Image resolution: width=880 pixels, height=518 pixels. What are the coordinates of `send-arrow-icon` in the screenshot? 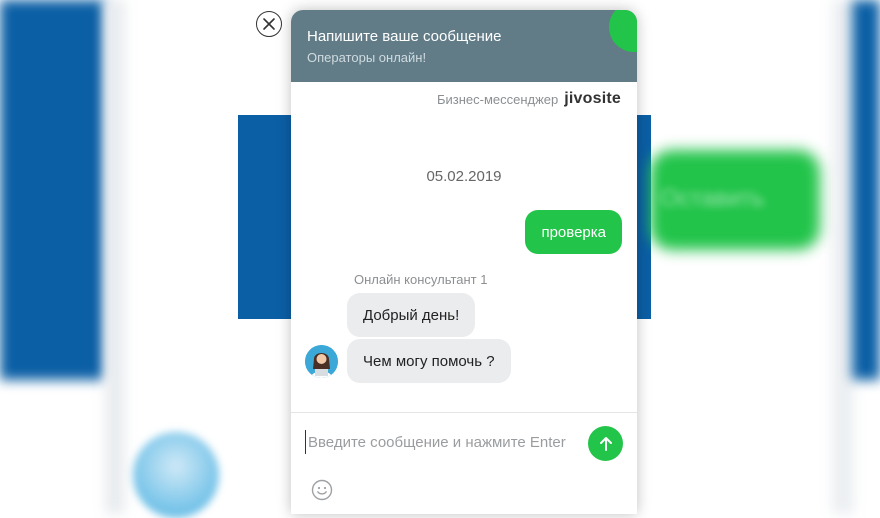 It's located at (605, 443).